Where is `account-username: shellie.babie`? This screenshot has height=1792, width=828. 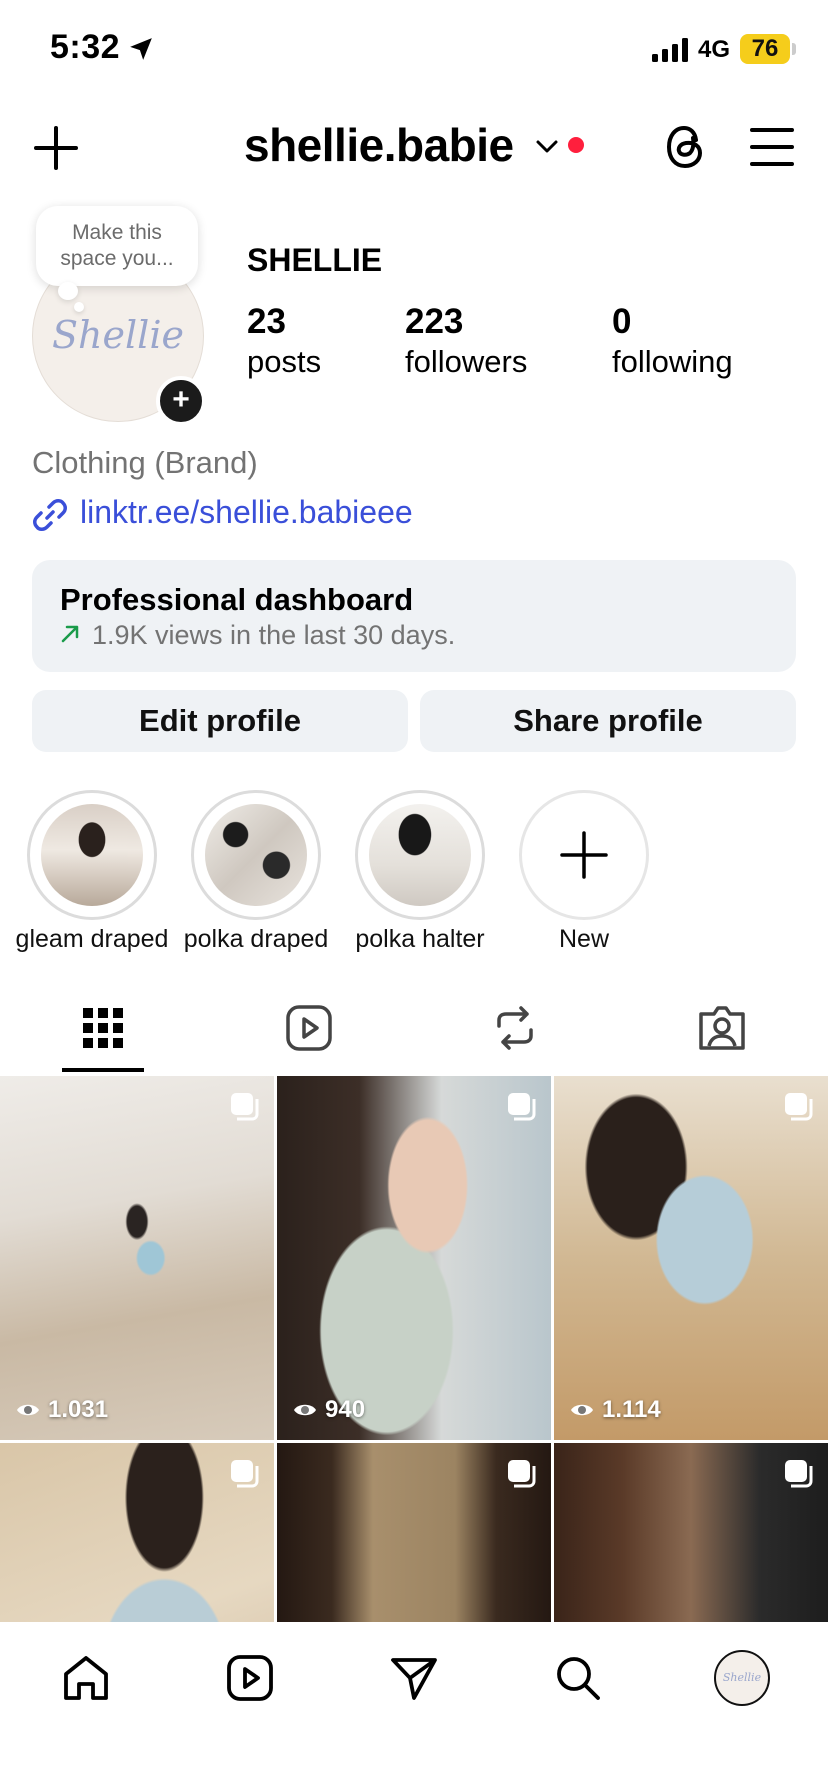 account-username: shellie.babie is located at coordinates (379, 145).